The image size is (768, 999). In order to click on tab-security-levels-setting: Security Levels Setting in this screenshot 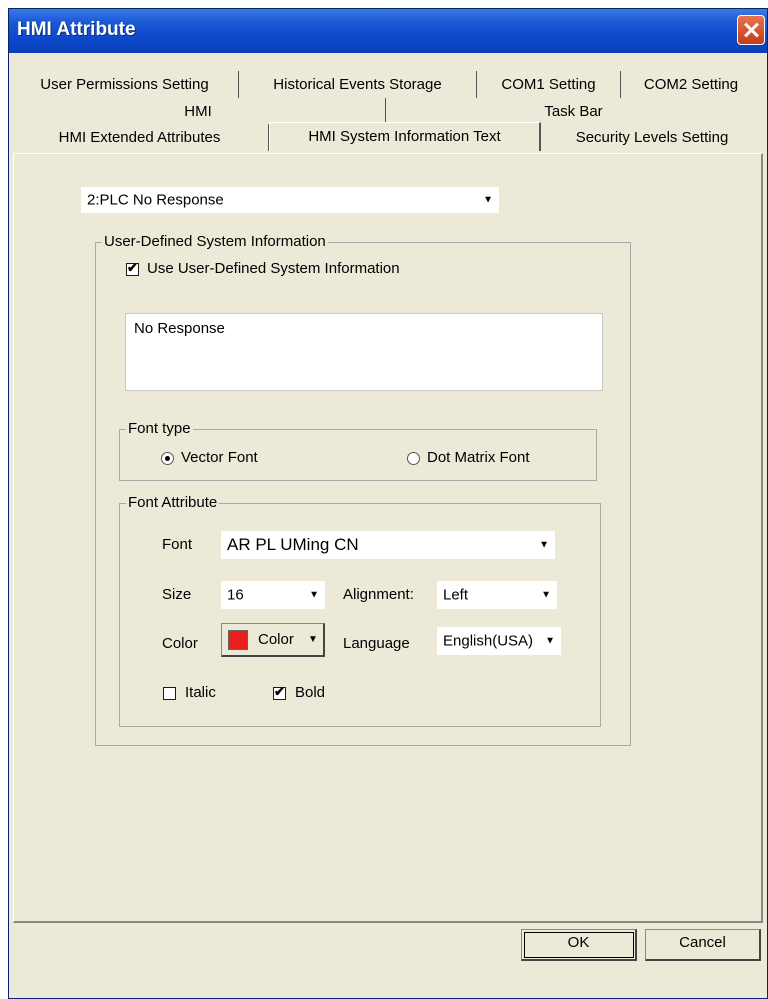, I will do `click(652, 137)`.